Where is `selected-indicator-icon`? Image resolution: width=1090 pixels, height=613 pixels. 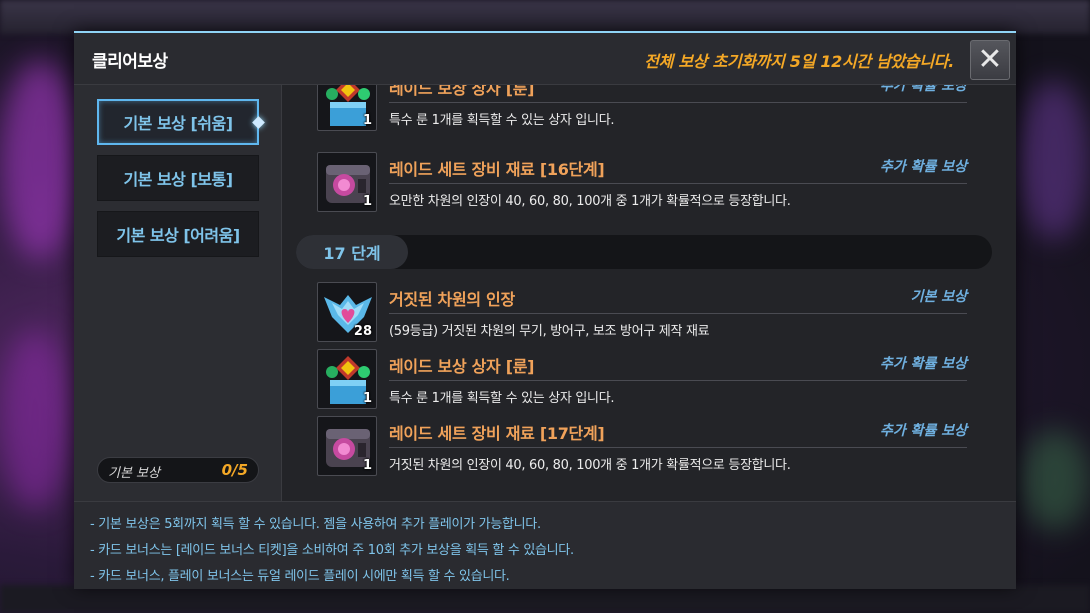 selected-indicator-icon is located at coordinates (258, 122).